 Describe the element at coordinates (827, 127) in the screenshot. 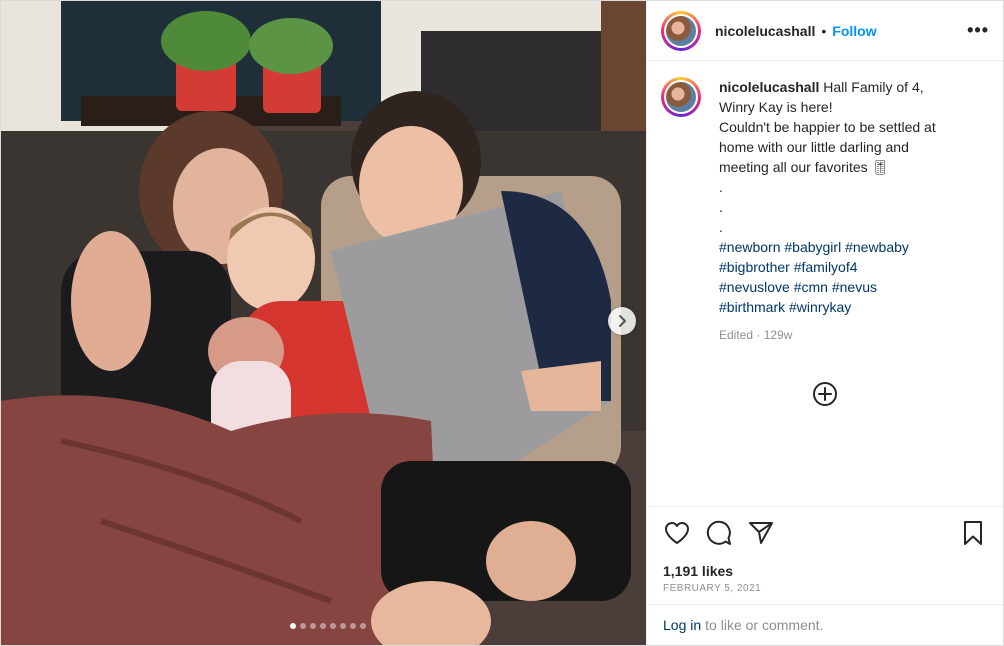

I see `caption-line: Couldn't be happier to be settled at` at that location.